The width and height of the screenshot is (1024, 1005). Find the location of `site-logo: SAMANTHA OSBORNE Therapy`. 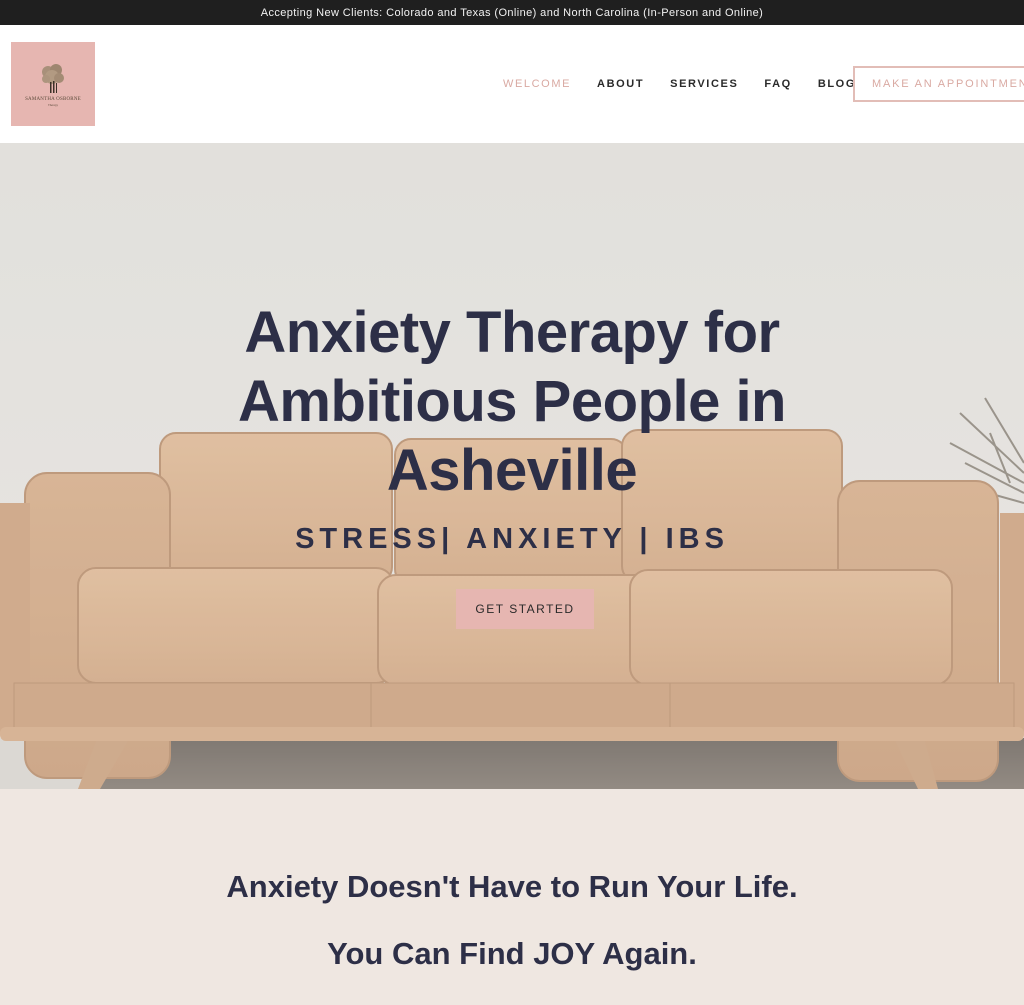

site-logo: SAMANTHA OSBORNE Therapy is located at coordinates (53, 84).